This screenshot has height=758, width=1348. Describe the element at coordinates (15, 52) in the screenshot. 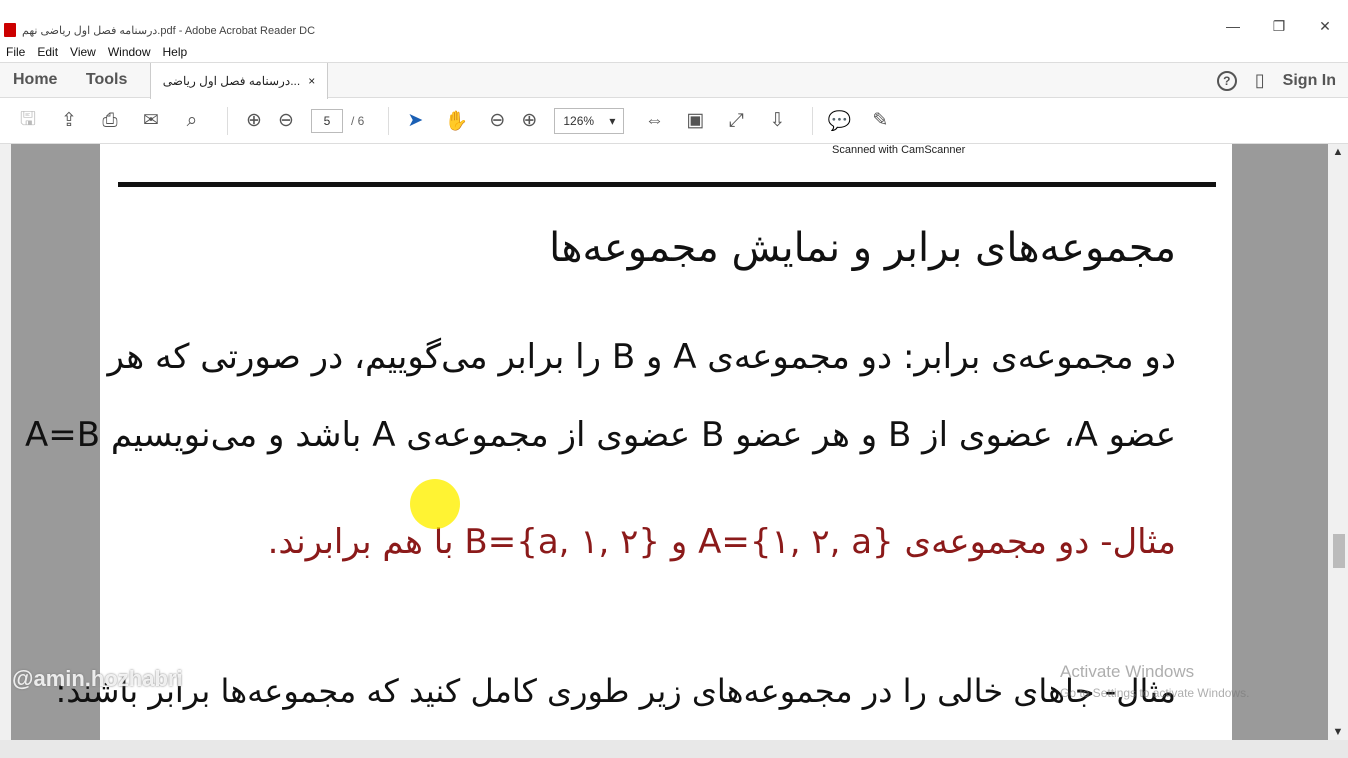

I see `menu-file: File` at that location.